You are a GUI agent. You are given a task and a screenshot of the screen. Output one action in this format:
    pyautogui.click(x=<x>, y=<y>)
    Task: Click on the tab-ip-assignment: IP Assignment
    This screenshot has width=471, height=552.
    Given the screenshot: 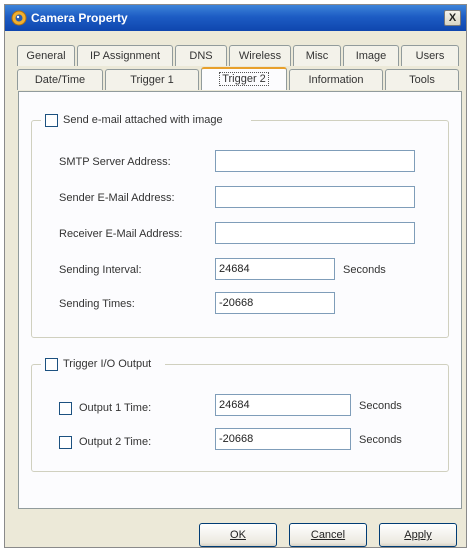 What is the action you would take?
    pyautogui.click(x=125, y=55)
    